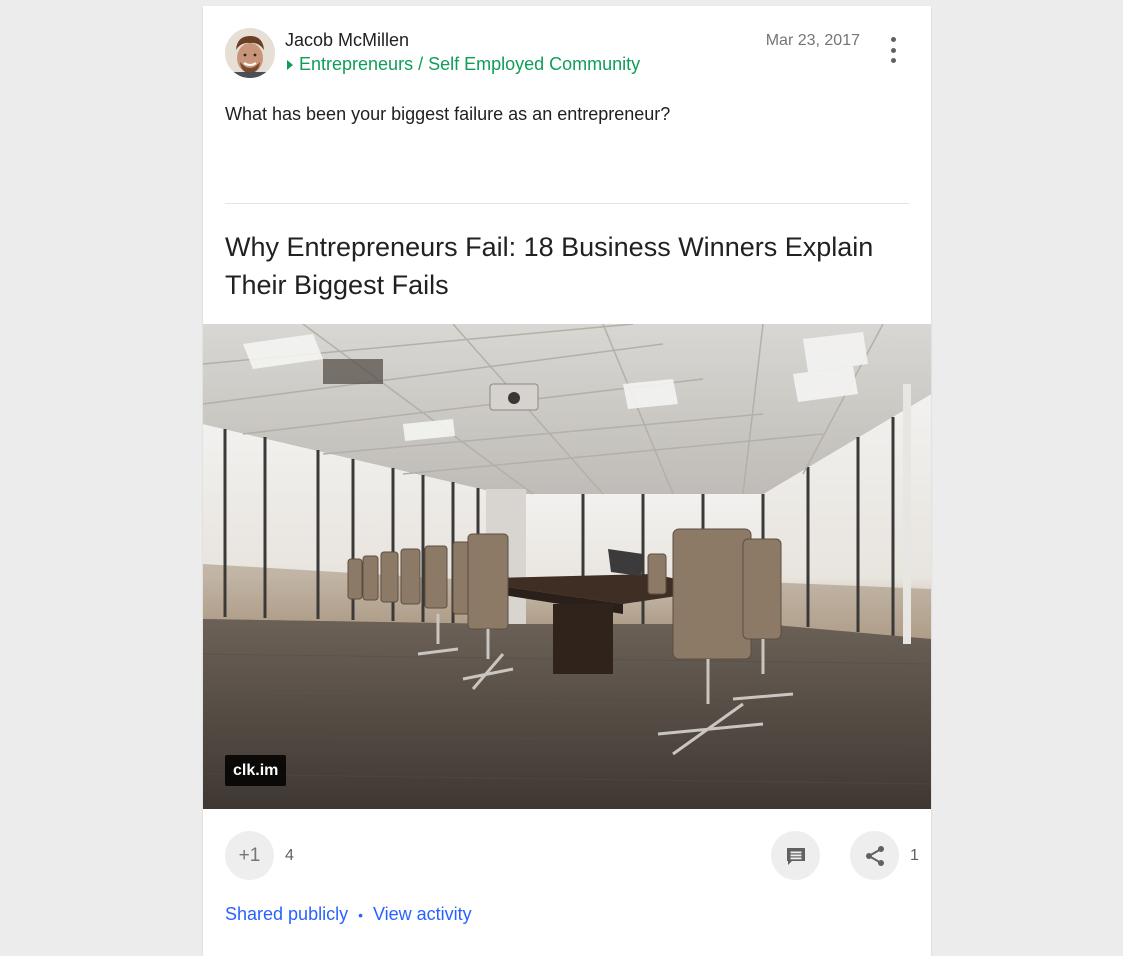 The image size is (1123, 956). I want to click on comment-button, so click(795, 855).